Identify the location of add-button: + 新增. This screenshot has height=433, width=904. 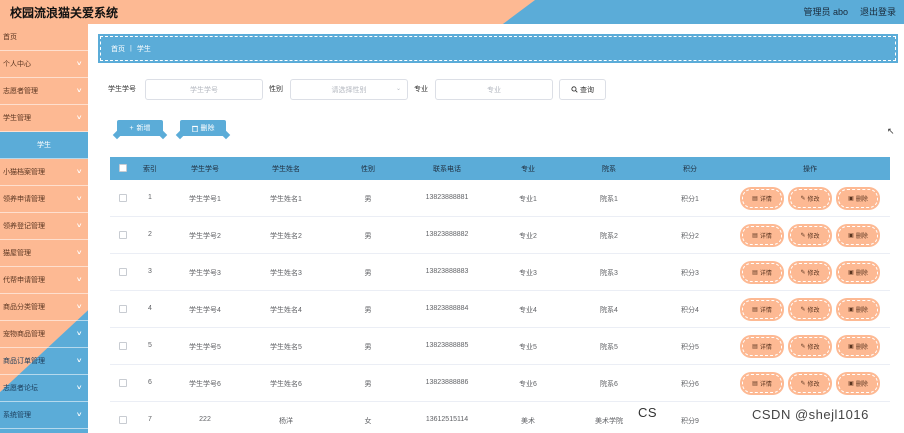
(140, 128).